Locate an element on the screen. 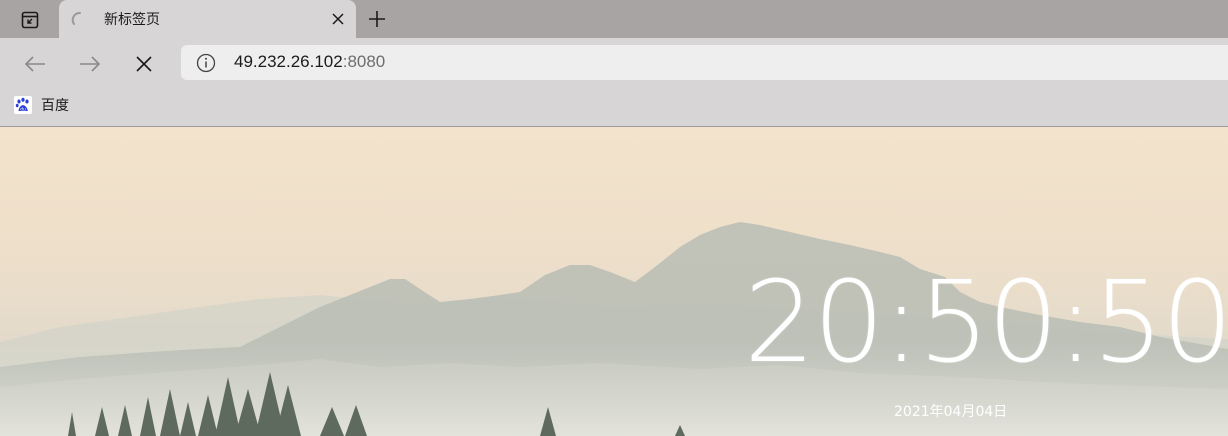  url-port: :8080 is located at coordinates (364, 61).